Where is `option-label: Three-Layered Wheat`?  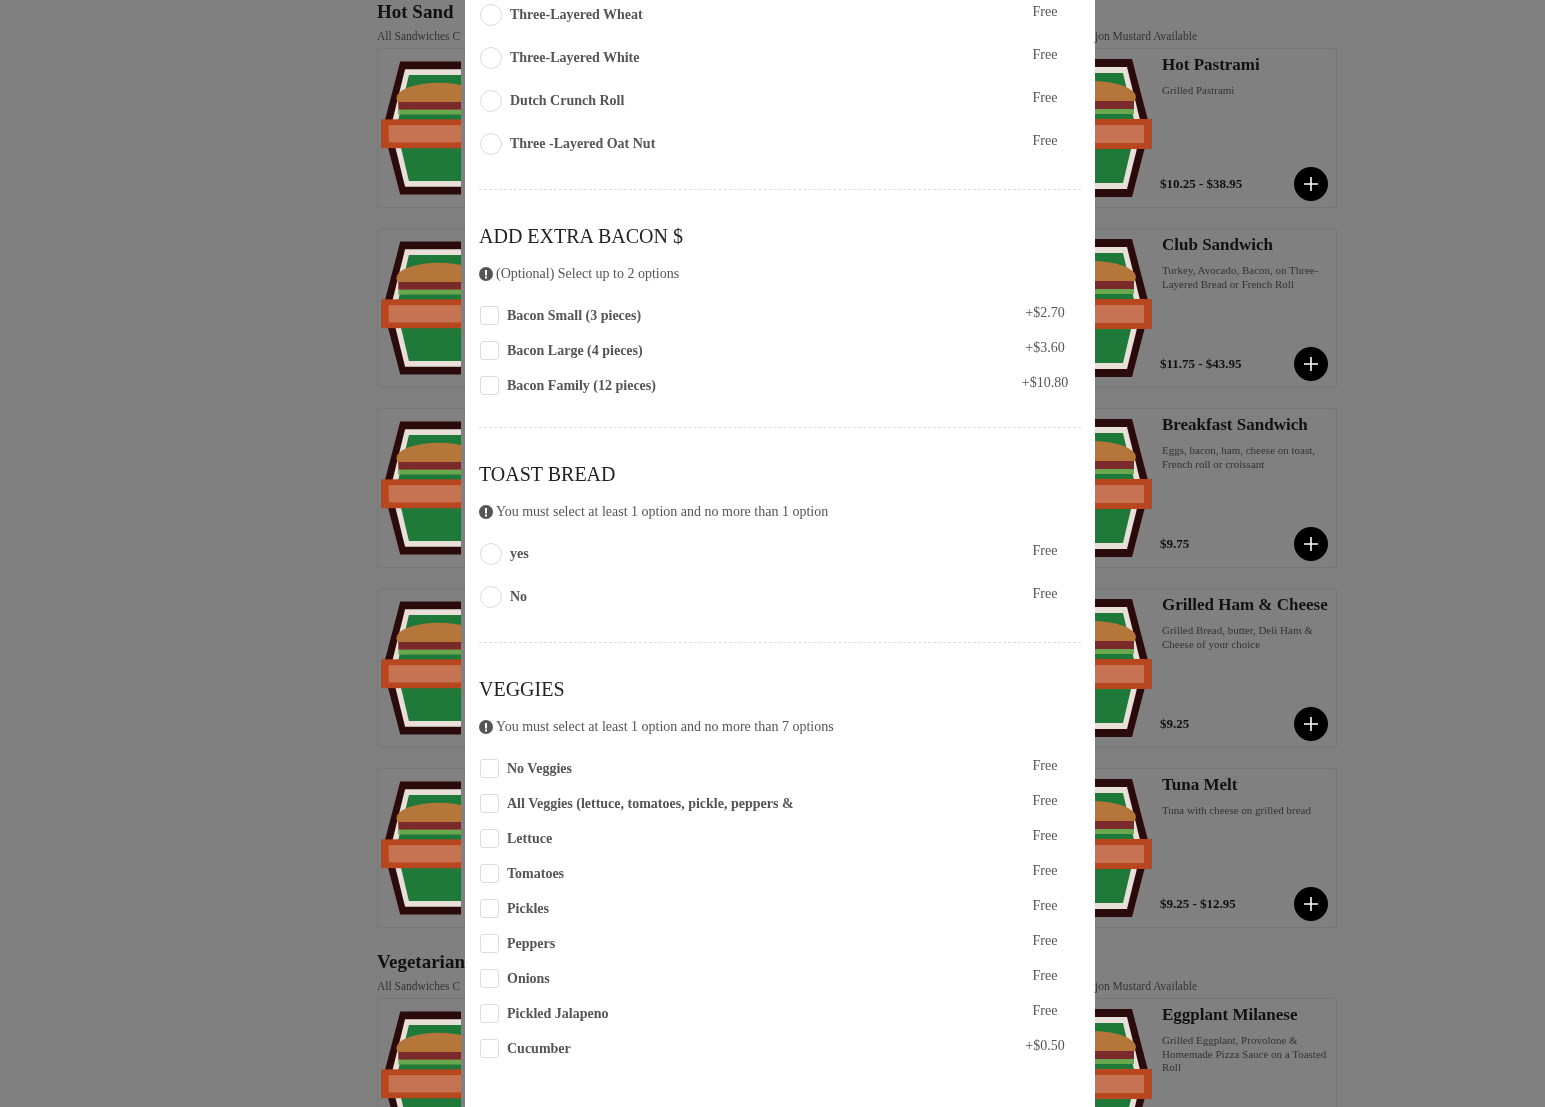
option-label: Three-Layered Wheat is located at coordinates (577, 15).